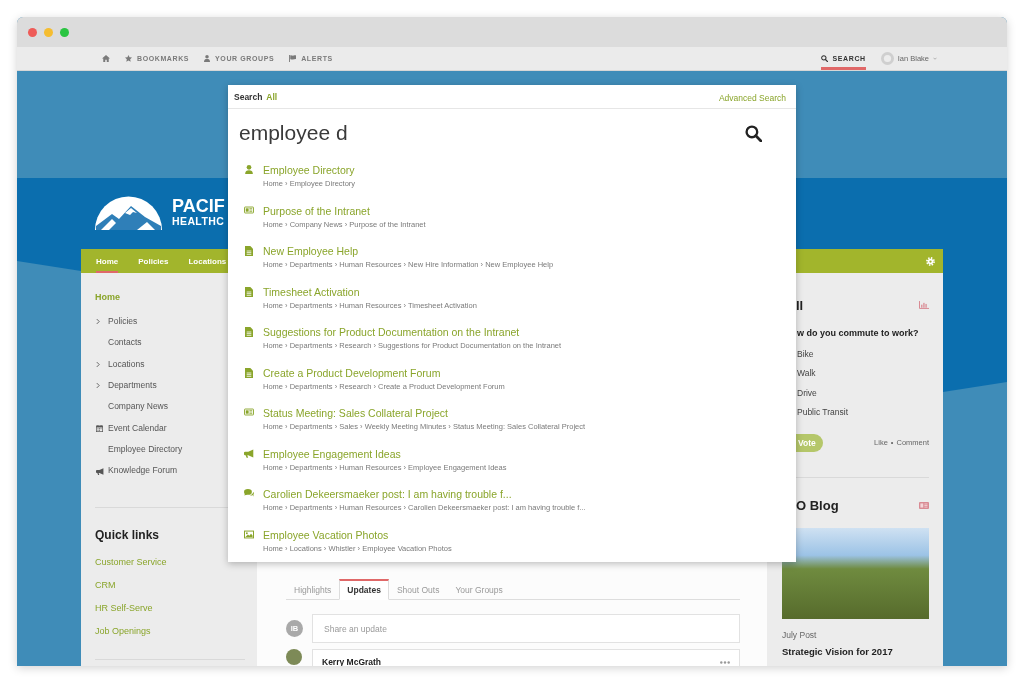 This screenshot has width=1024, height=683. Describe the element at coordinates (316, 210) in the screenshot. I see `result-title-link: Purpose of the Intranet` at that location.